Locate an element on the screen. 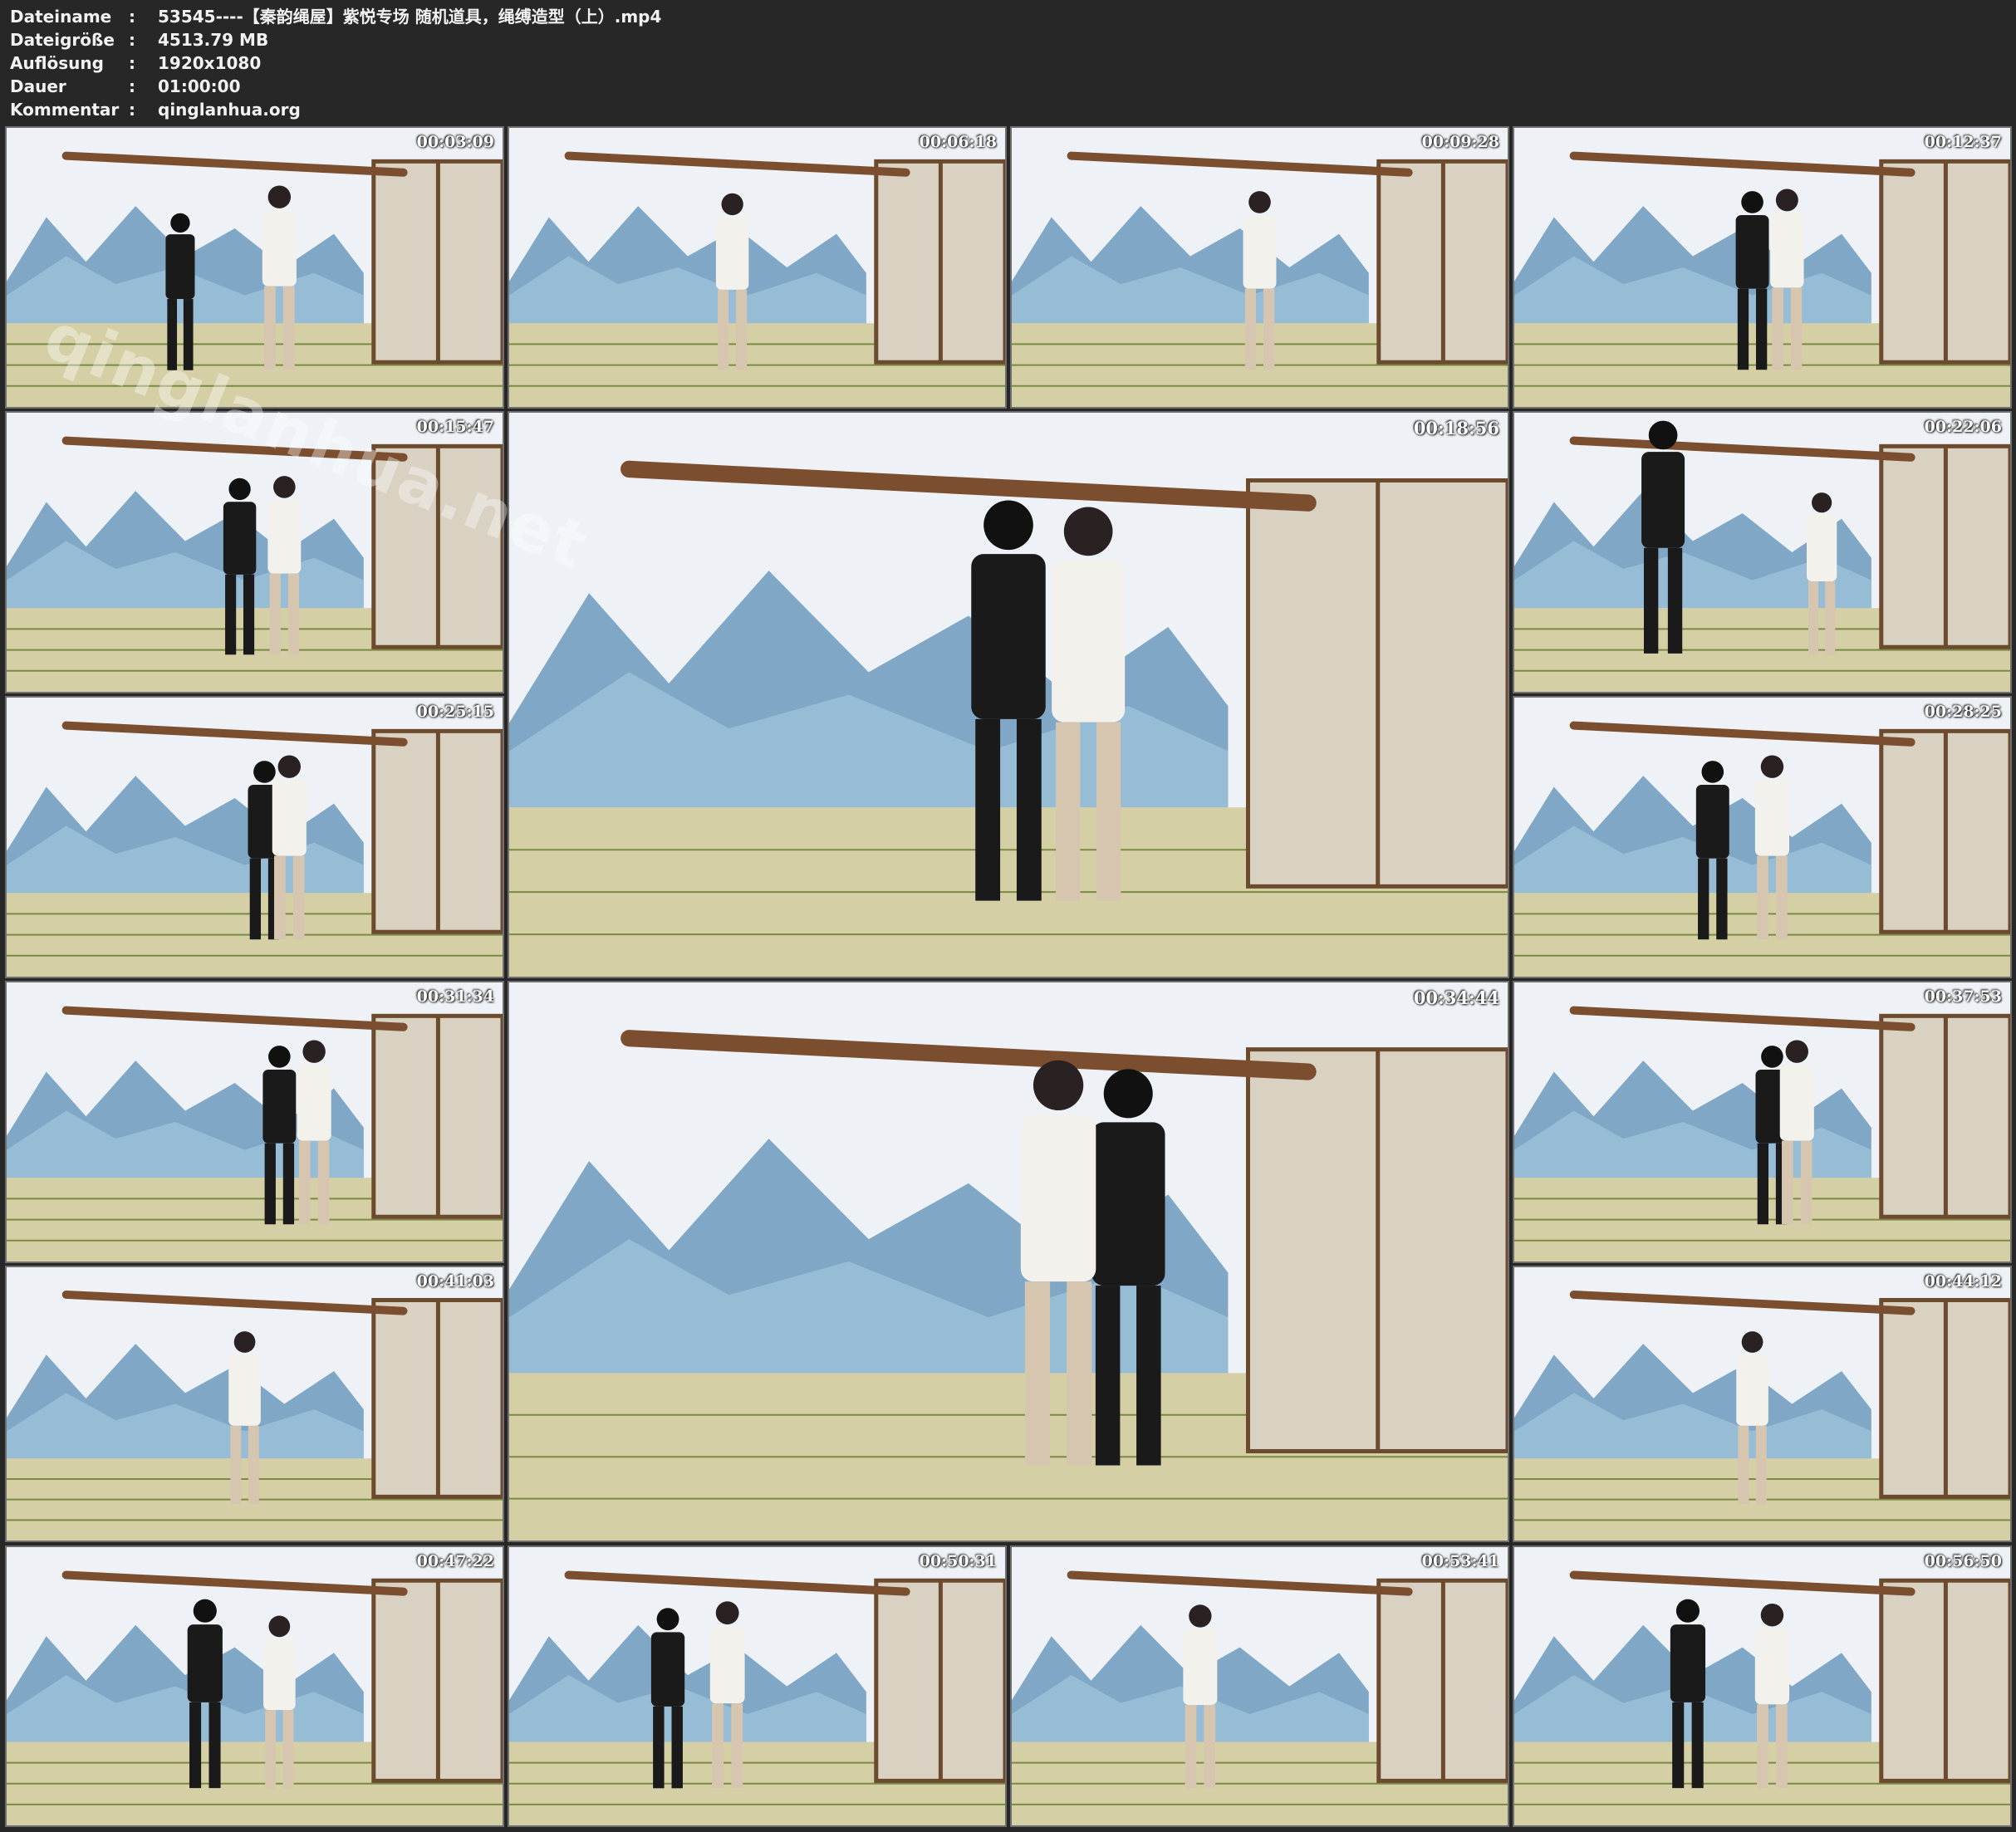  timestamp: 00:56:50 is located at coordinates (1963, 1561).